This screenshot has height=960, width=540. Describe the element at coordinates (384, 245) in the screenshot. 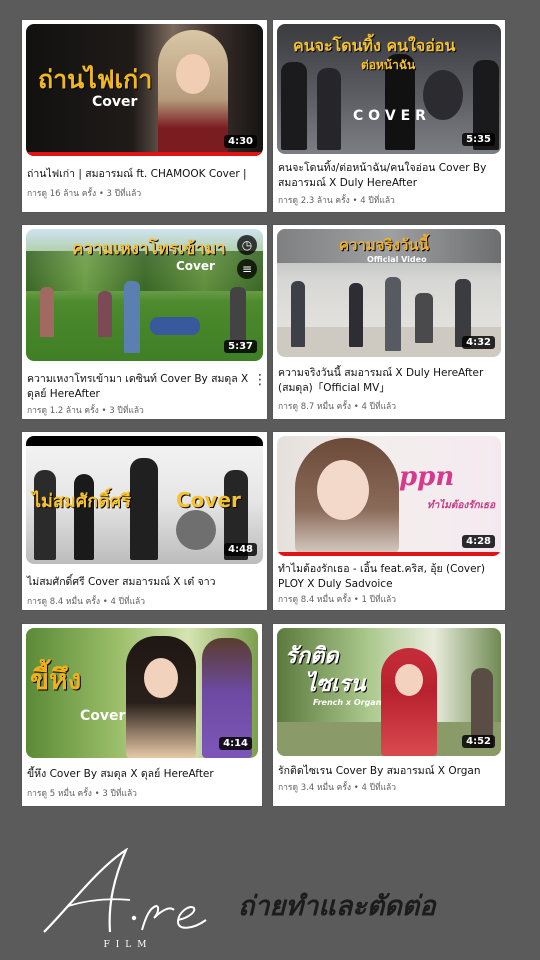

I see `thumbnail-title-text: ความจริงวันนี้` at that location.